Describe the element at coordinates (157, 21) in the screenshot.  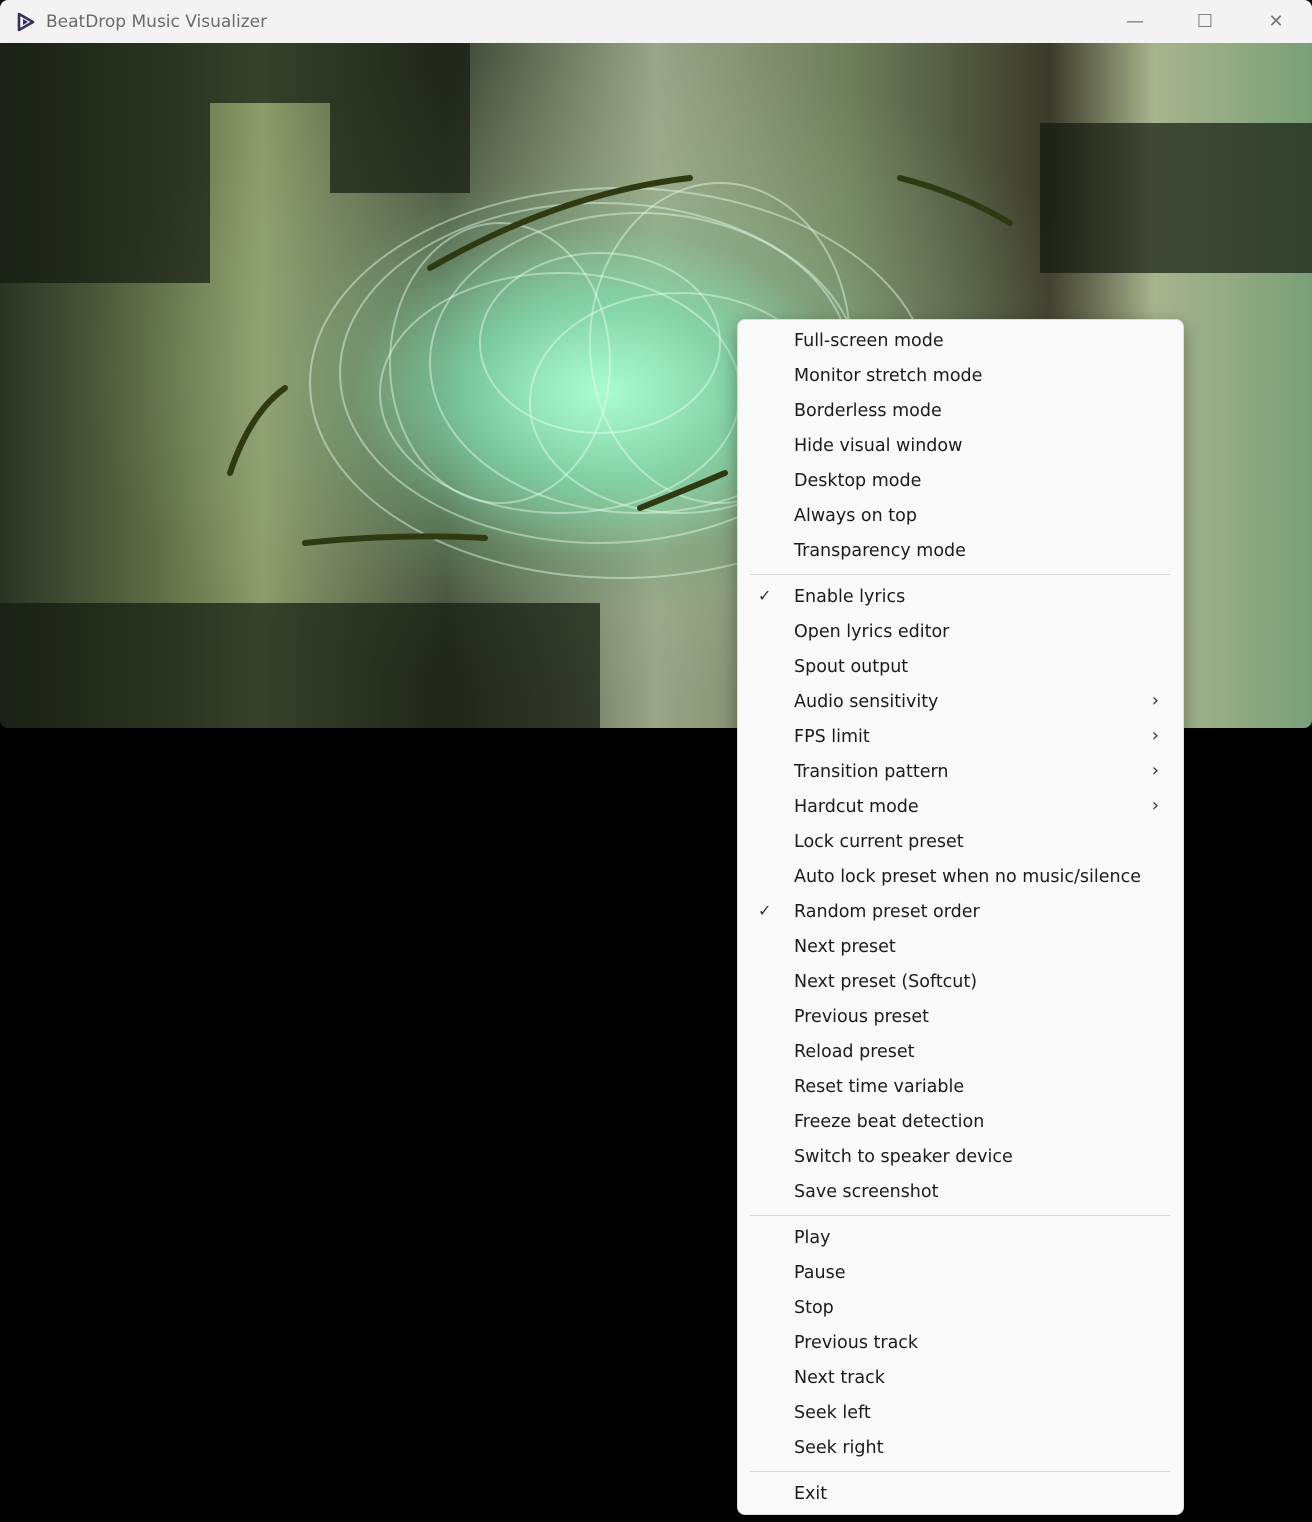
I see `window-title: BeatDrop Music Visualizer` at that location.